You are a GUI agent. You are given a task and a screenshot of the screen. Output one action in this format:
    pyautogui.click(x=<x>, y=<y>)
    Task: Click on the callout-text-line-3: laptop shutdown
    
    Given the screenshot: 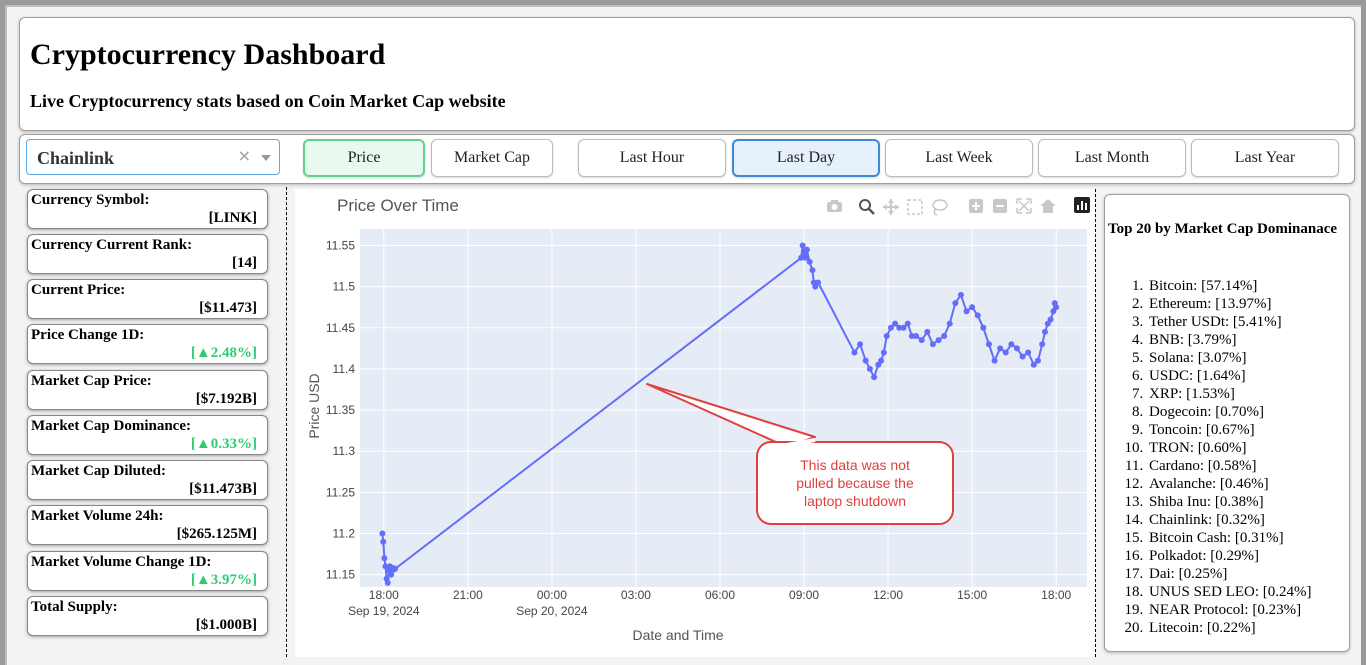 What is the action you would take?
    pyautogui.click(x=855, y=501)
    